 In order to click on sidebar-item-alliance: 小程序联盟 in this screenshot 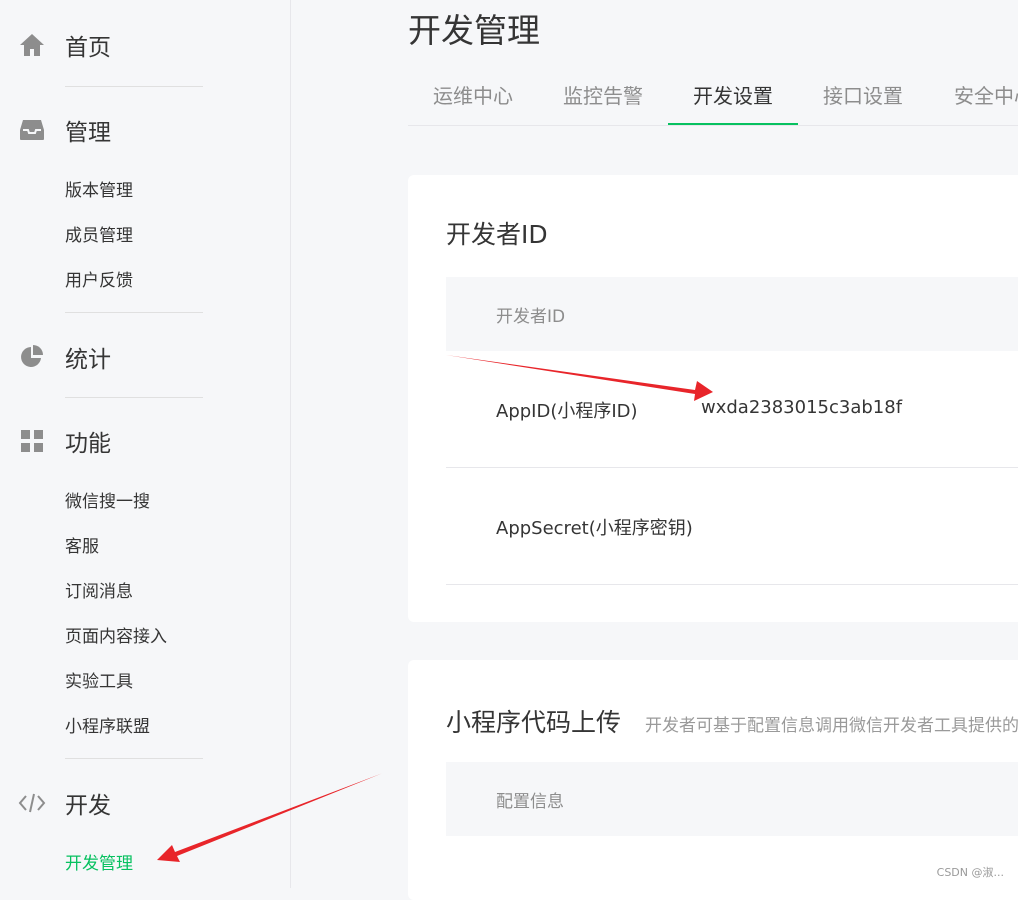, I will do `click(107, 727)`.